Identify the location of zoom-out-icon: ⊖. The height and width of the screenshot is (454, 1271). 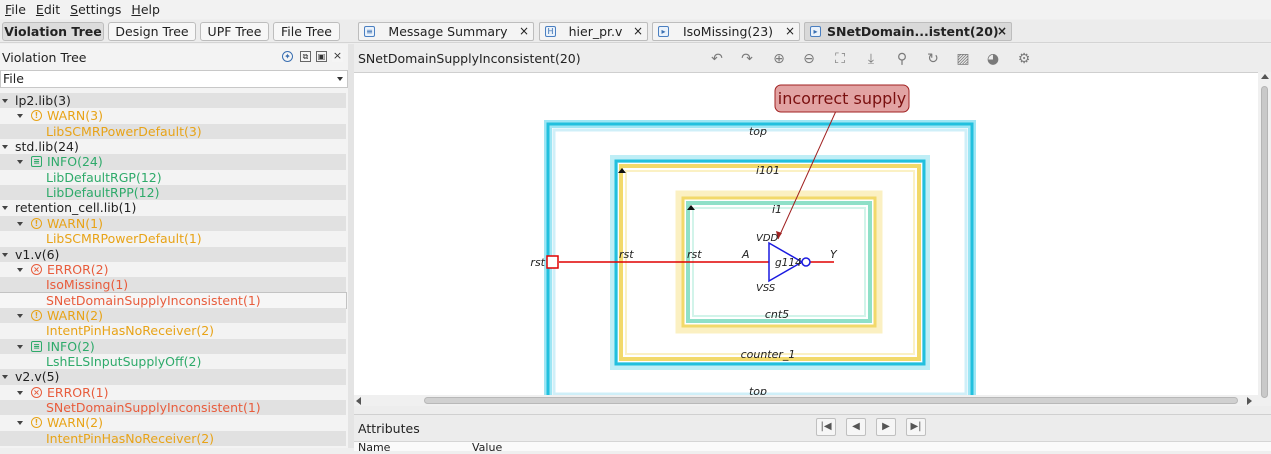
(809, 59).